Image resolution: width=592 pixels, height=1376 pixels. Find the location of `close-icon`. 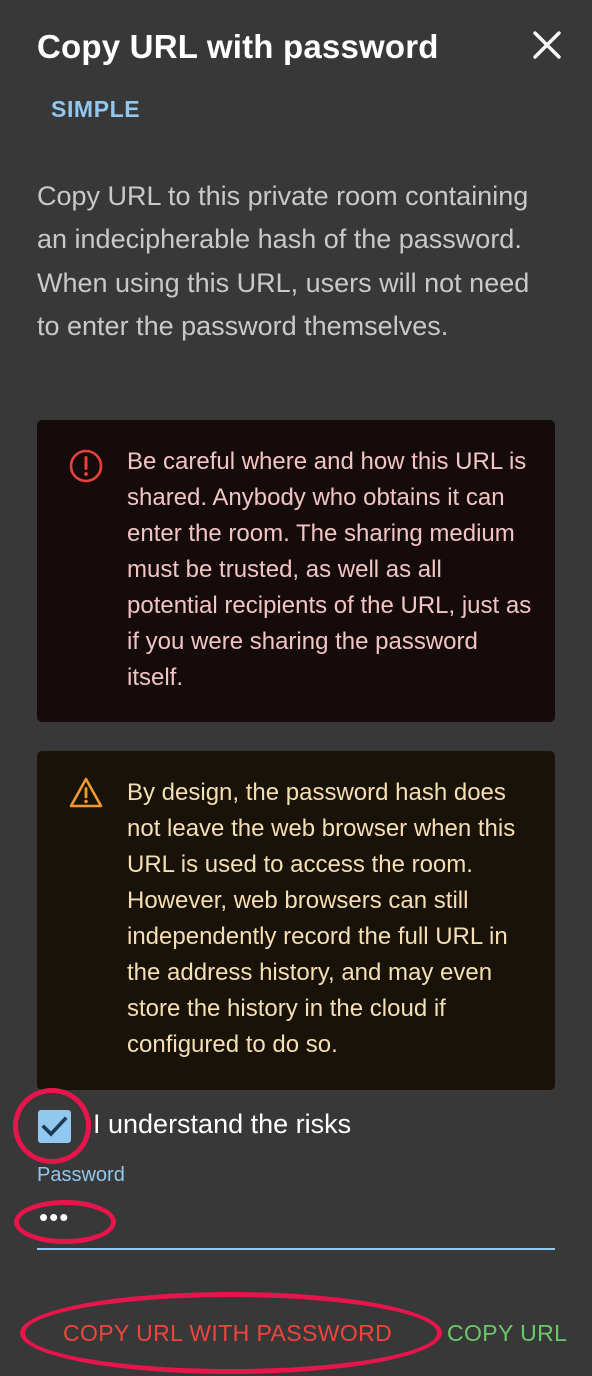

close-icon is located at coordinates (547, 45).